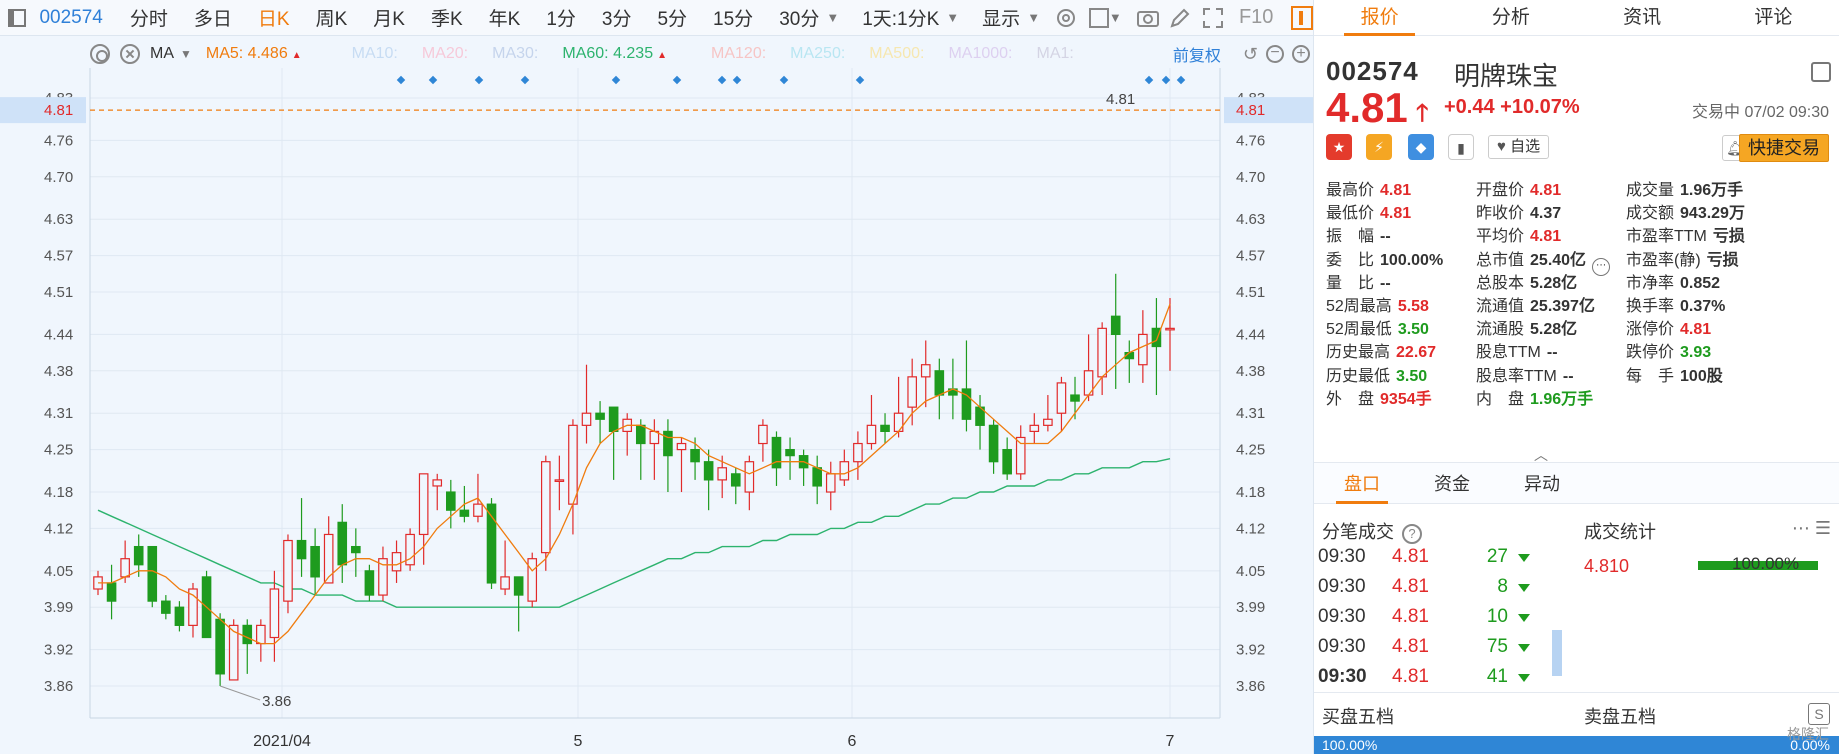 This screenshot has width=1839, height=754. Describe the element at coordinates (70, 18) in the screenshot. I see `stock-code: 002574` at that location.